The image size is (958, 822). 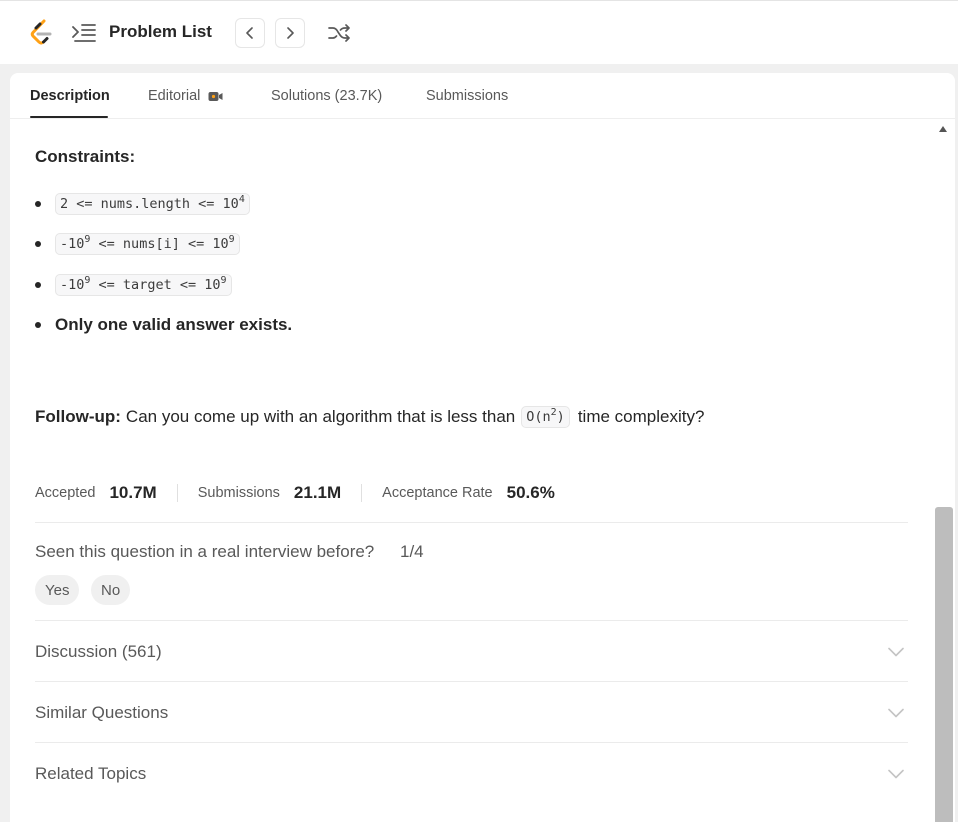 I want to click on constraint-item: -109 <= nums[i] <= 109, so click(x=137, y=244).